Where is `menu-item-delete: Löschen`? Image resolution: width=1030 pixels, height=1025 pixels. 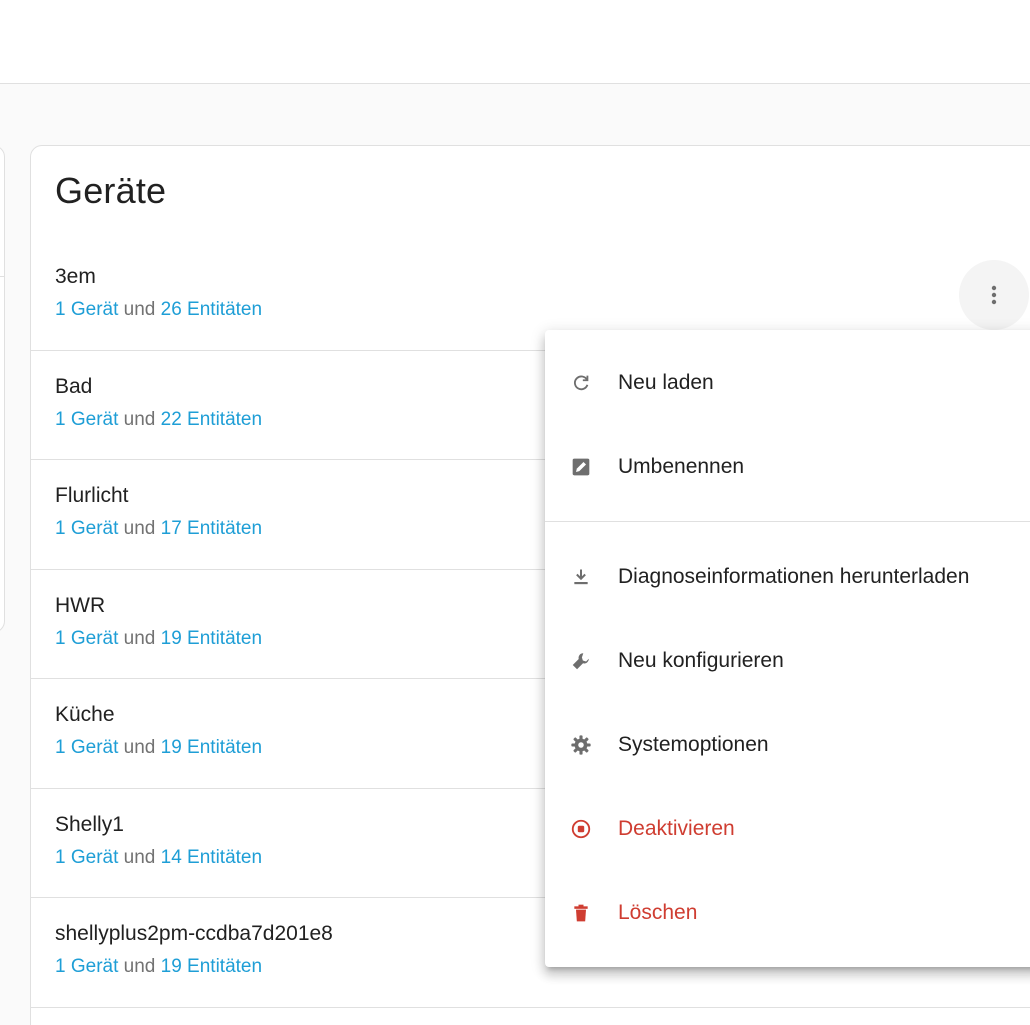 menu-item-delete: Löschen is located at coordinates (787, 913).